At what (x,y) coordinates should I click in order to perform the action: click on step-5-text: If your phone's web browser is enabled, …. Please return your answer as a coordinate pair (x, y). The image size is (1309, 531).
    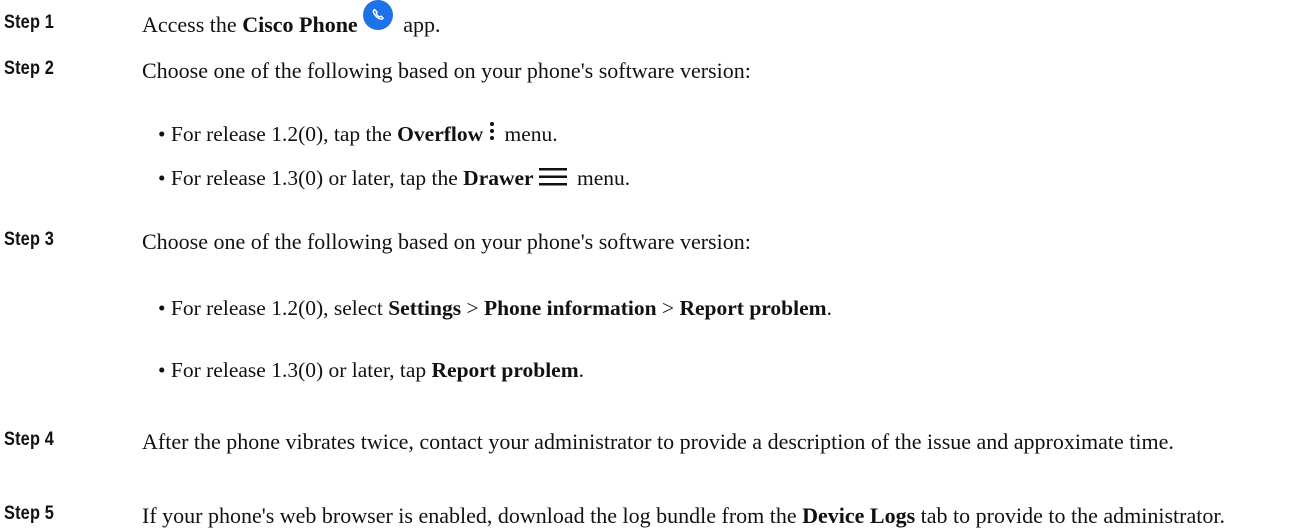
    Looking at the image, I should click on (683, 515).